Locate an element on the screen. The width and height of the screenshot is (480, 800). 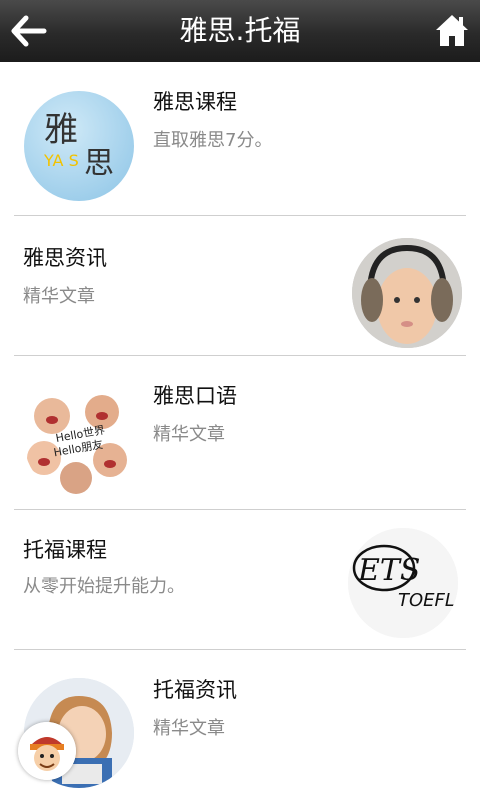
mascot-icon is located at coordinates (47, 751).